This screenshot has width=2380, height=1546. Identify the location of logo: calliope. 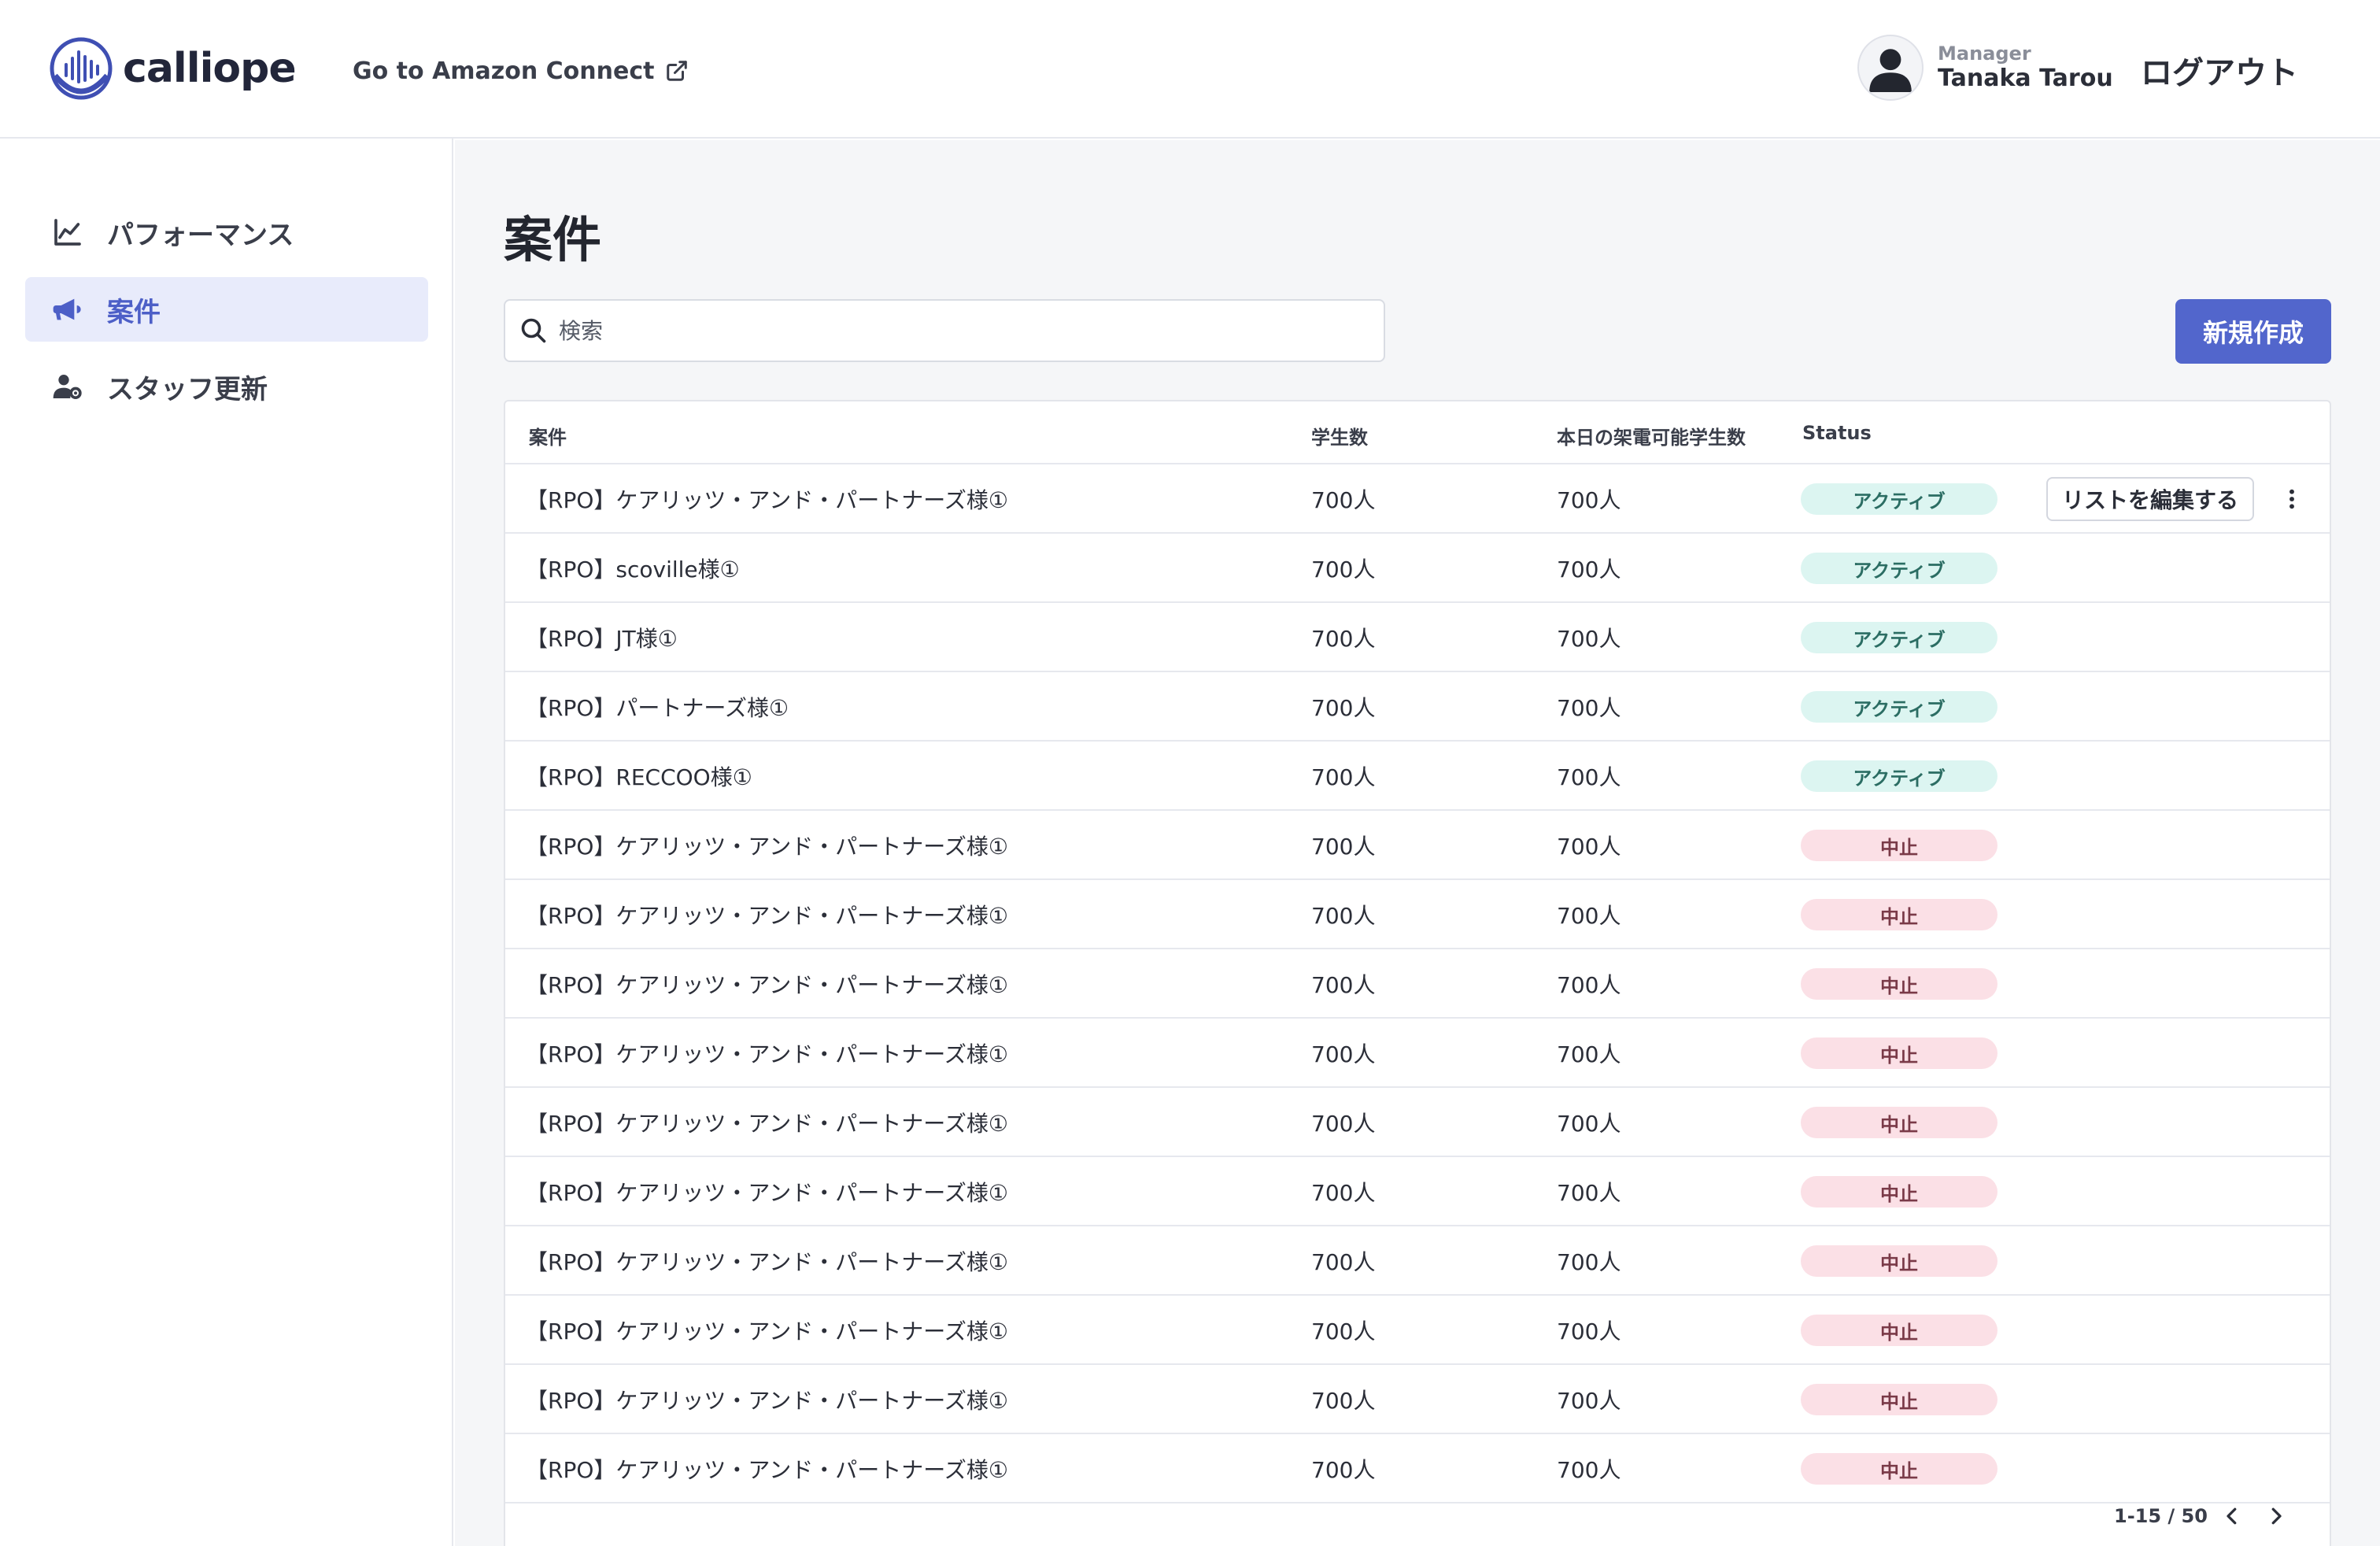
(173, 68).